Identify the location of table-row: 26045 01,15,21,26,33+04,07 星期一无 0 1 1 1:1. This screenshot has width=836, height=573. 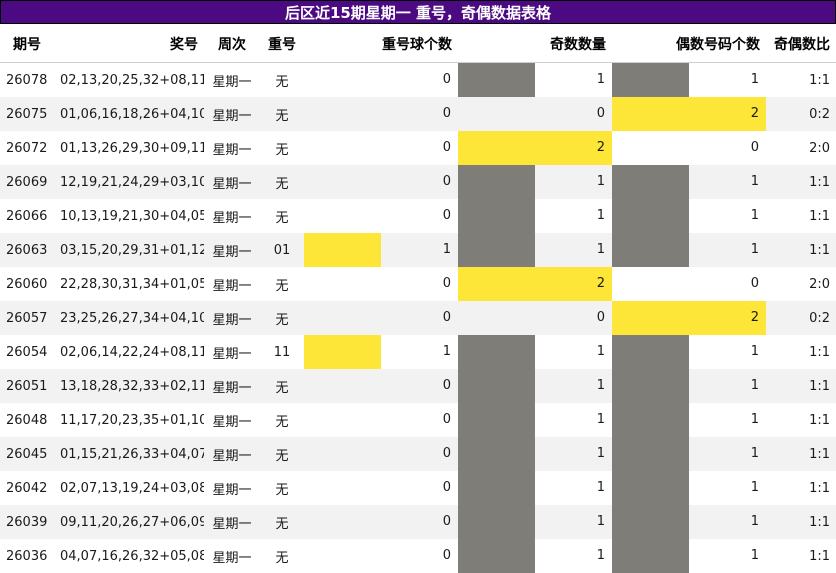
(418, 454).